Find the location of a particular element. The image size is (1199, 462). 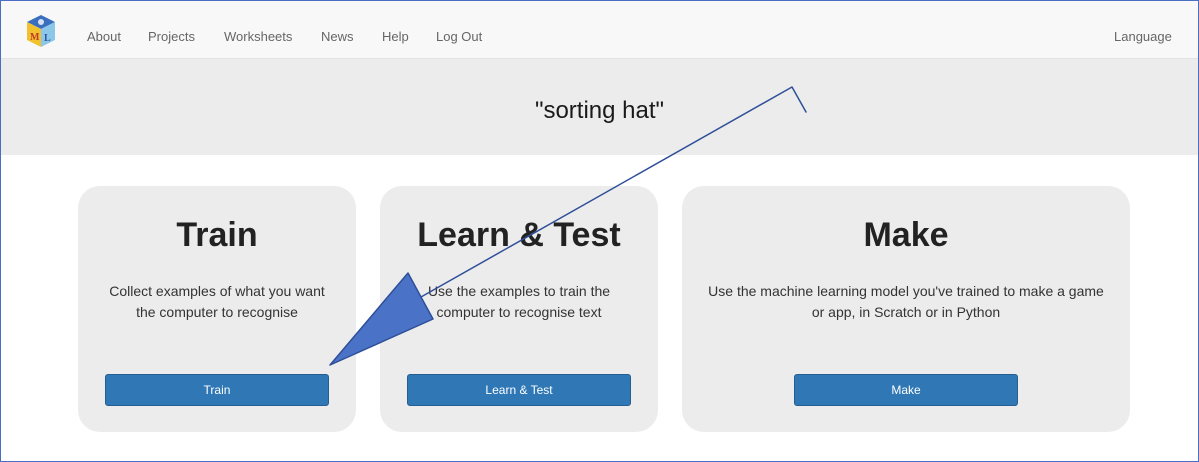

nav-language: Language is located at coordinates (1143, 36).